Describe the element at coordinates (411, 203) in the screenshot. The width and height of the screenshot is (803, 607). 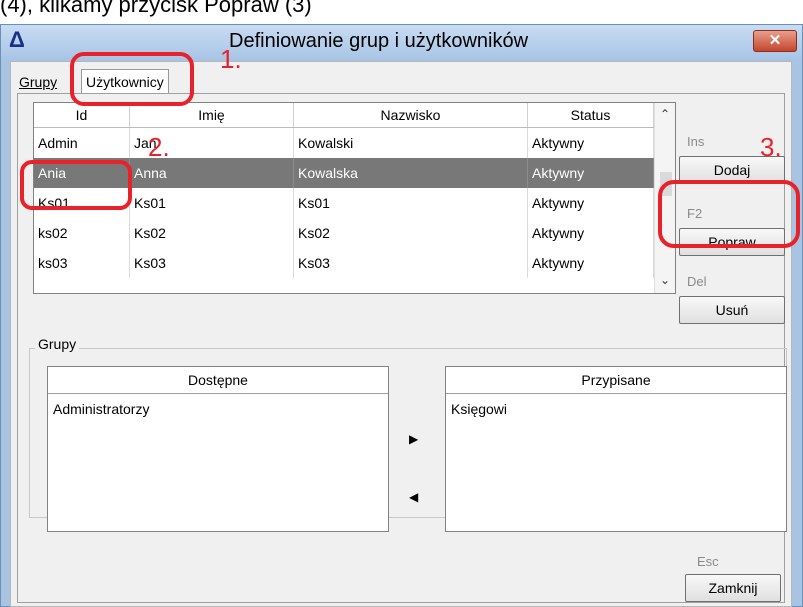
I see `cell-nazwisko: Ks01` at that location.